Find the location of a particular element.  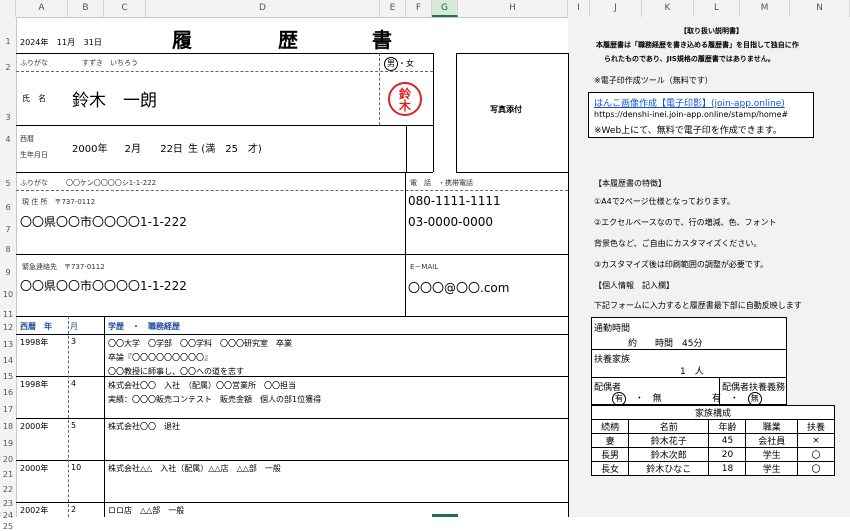

row-header: 20 is located at coordinates (8, 459).